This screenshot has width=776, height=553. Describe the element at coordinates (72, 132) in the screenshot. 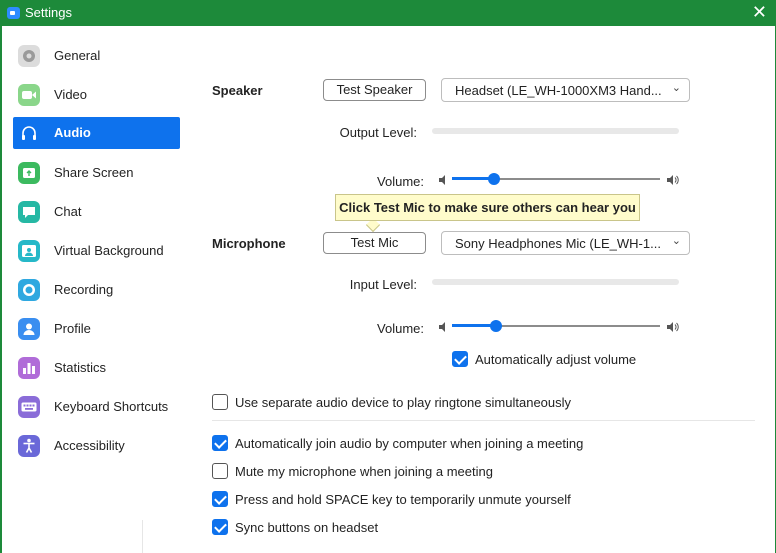

I see `sidebar-item-label: Audio` at that location.